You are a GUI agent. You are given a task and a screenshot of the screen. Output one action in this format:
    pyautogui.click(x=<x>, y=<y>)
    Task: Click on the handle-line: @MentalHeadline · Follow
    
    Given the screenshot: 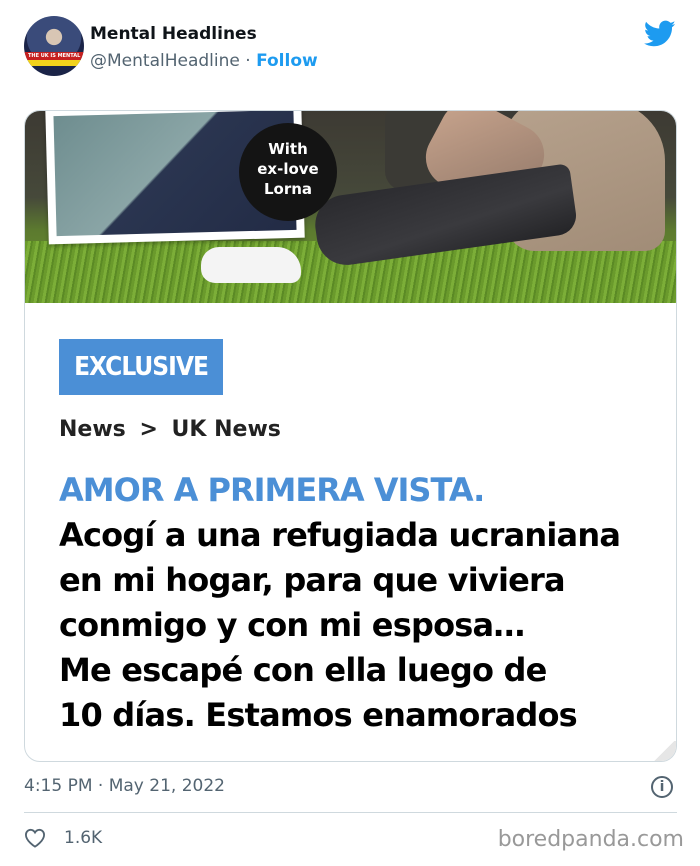 What is the action you would take?
    pyautogui.click(x=204, y=61)
    